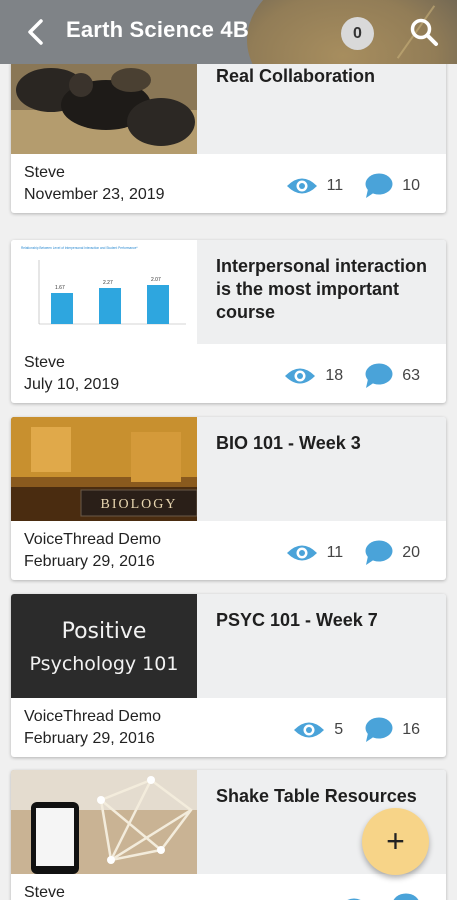 Image resolution: width=457 pixels, height=900 pixels. What do you see at coordinates (357, 33) in the screenshot?
I see `notification-badge: 0` at bounding box center [357, 33].